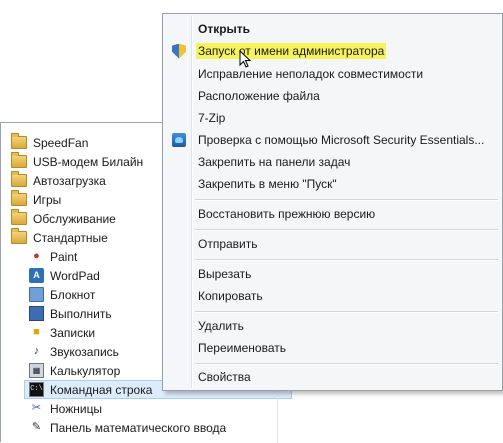 The image size is (503, 443). I want to click on folder-label: USB-модем Билайн, so click(88, 161).